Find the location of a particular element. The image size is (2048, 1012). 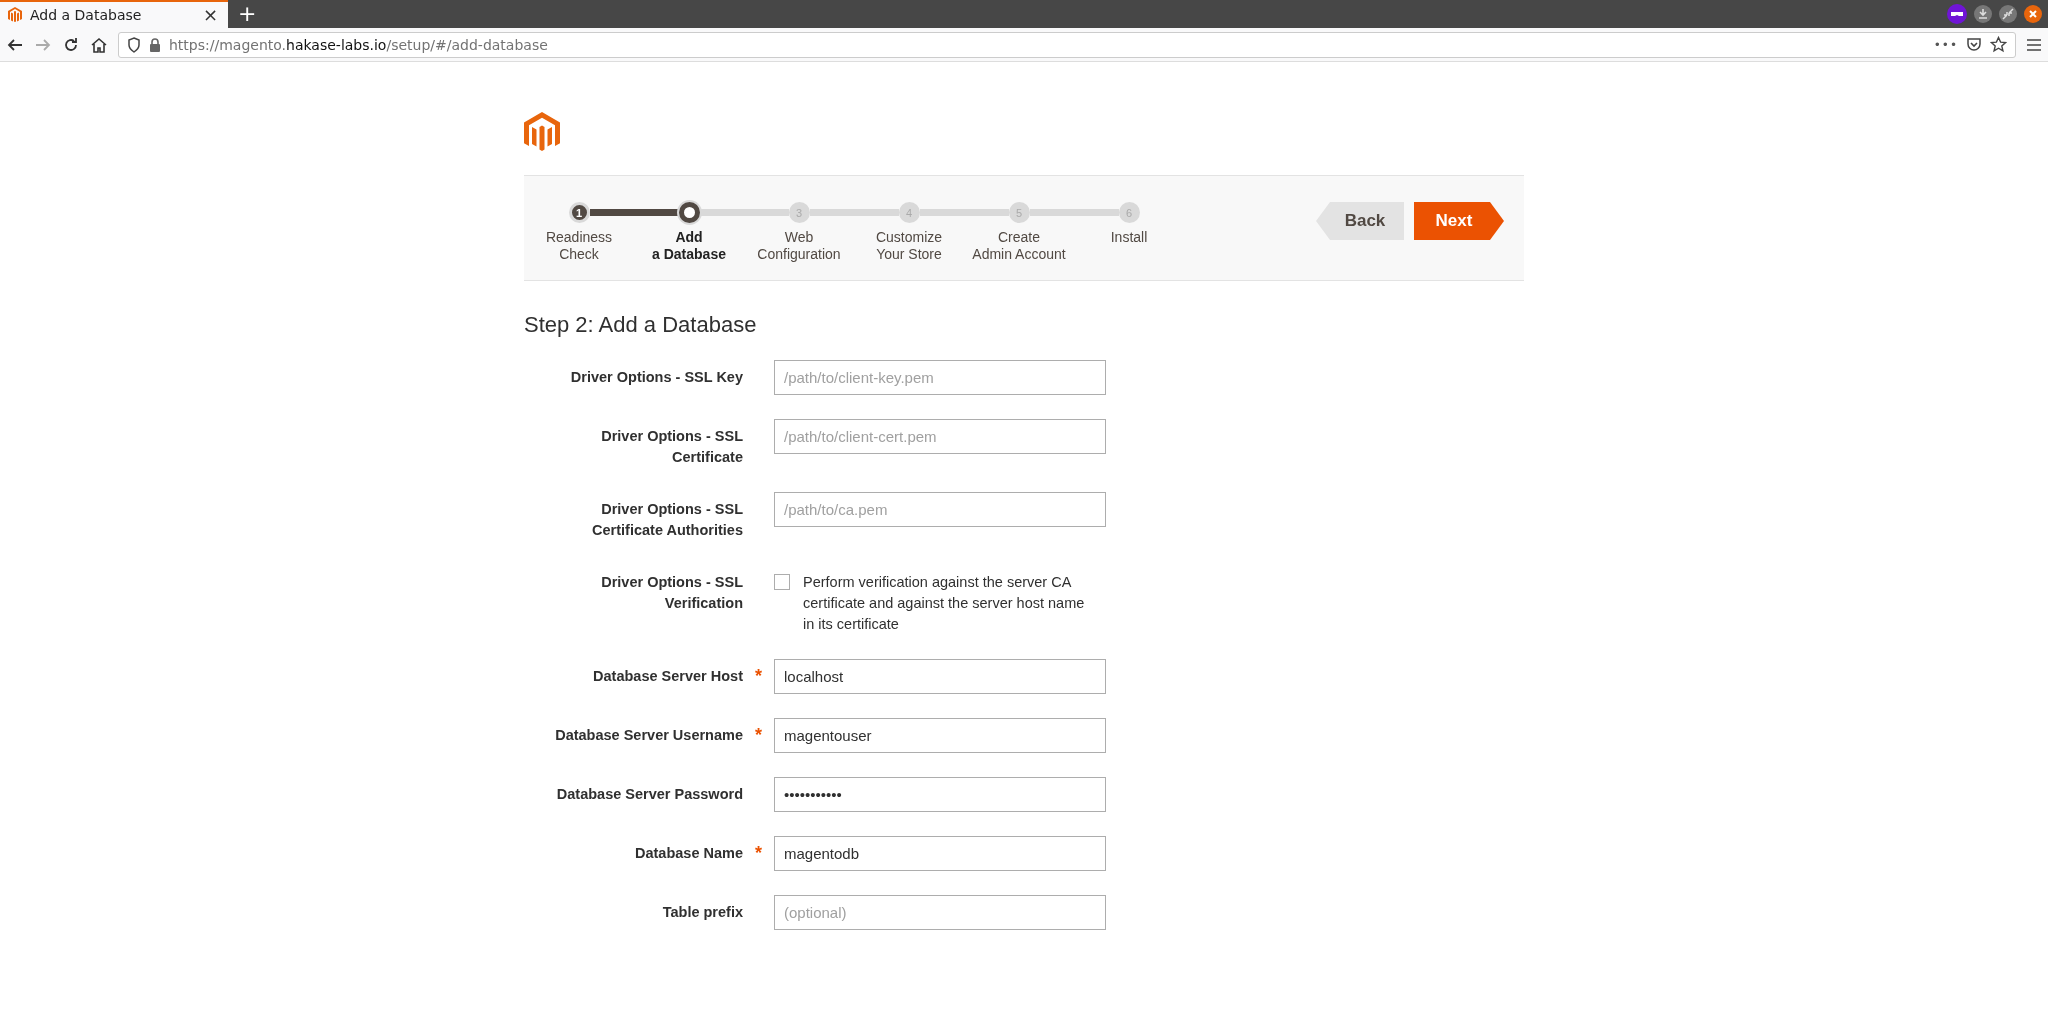

step-label: Add a Database is located at coordinates (689, 246).